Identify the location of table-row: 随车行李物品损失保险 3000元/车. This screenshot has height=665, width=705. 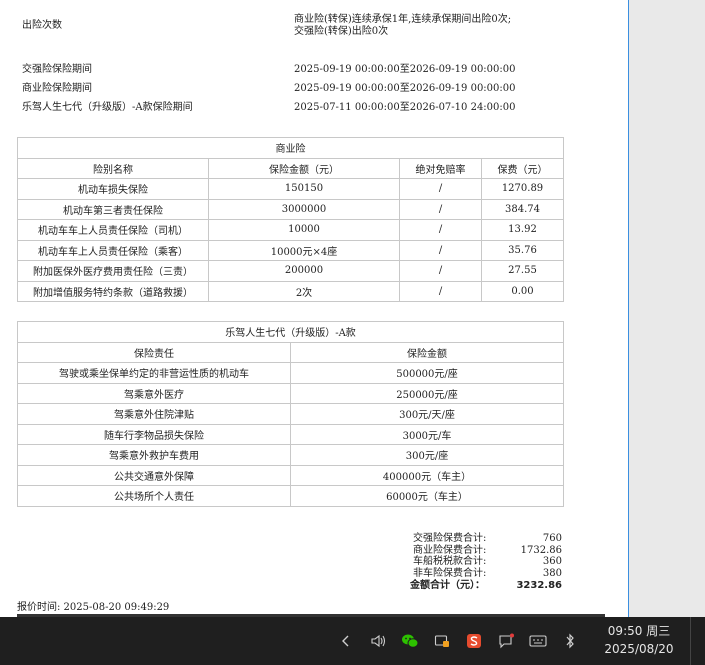
(291, 434).